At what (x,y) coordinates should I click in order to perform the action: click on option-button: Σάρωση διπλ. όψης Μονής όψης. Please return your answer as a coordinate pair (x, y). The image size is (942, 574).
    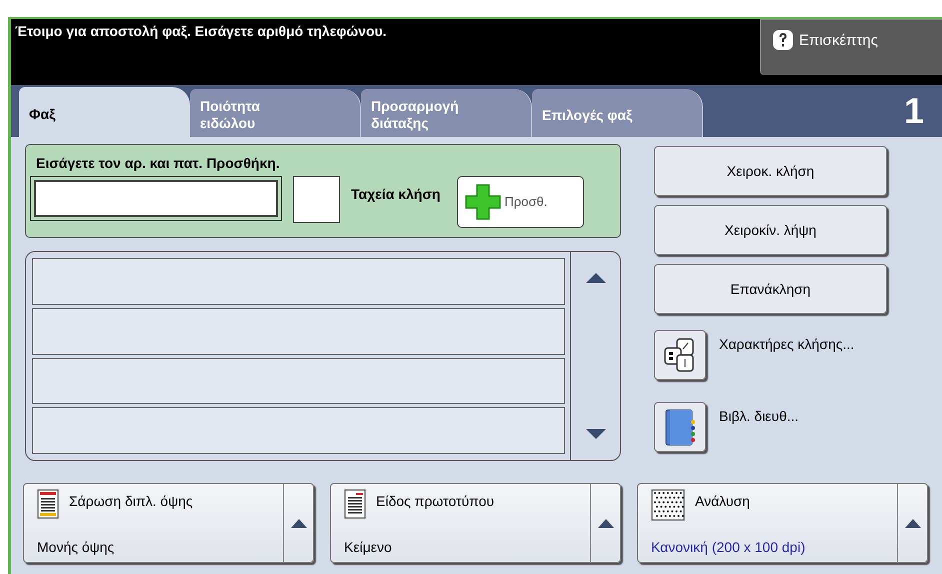
    Looking at the image, I should click on (168, 523).